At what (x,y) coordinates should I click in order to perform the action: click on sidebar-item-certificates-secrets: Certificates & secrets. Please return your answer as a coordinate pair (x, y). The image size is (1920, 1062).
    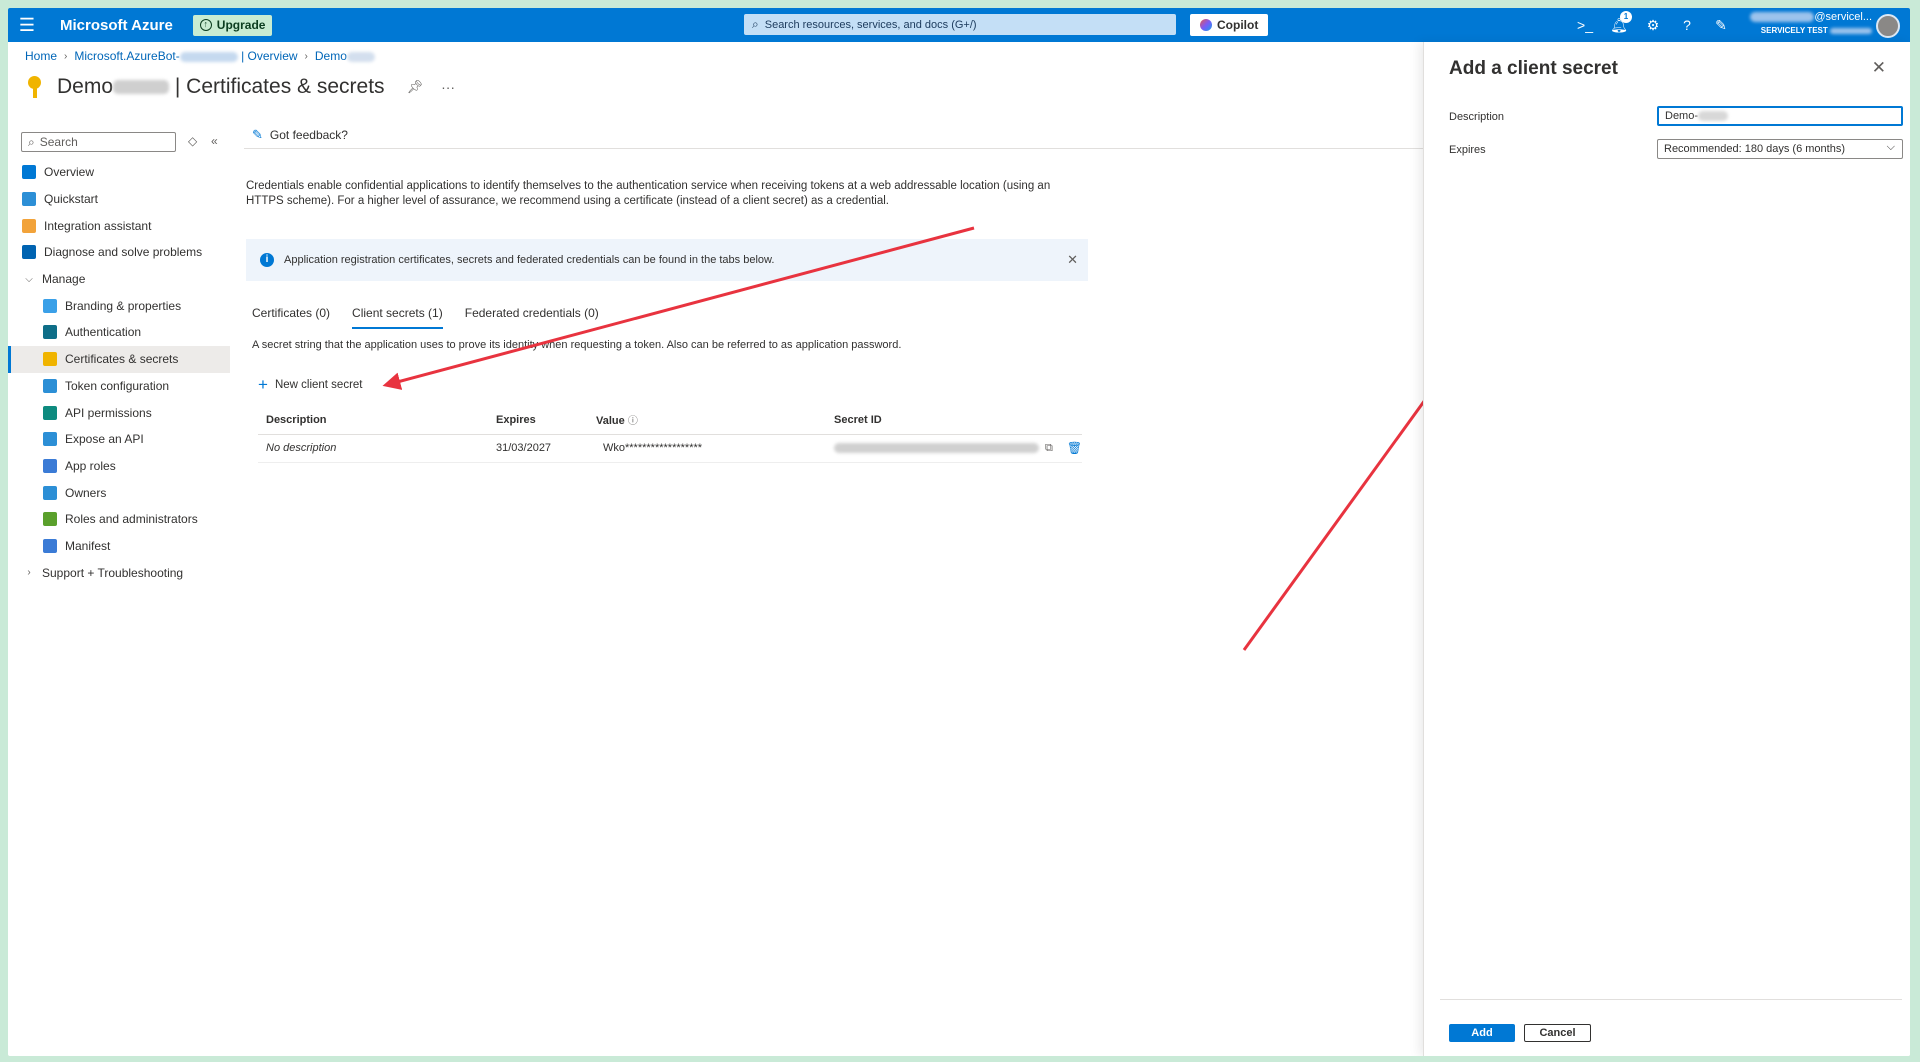
    Looking at the image, I should click on (119, 359).